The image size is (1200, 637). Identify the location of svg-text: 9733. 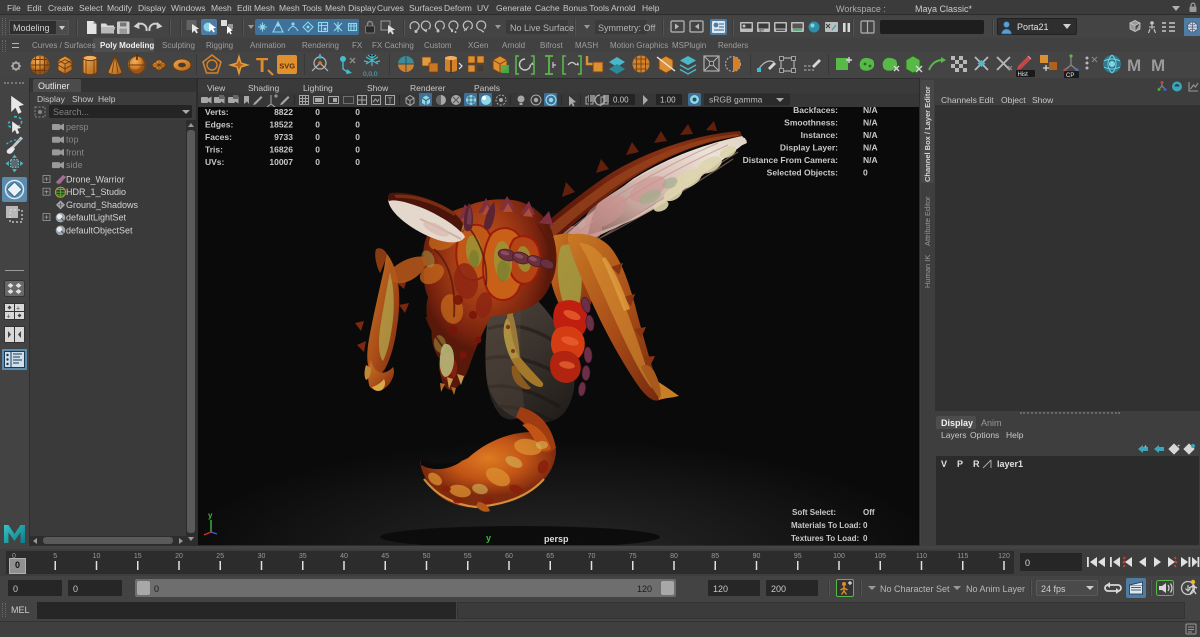
(283, 137).